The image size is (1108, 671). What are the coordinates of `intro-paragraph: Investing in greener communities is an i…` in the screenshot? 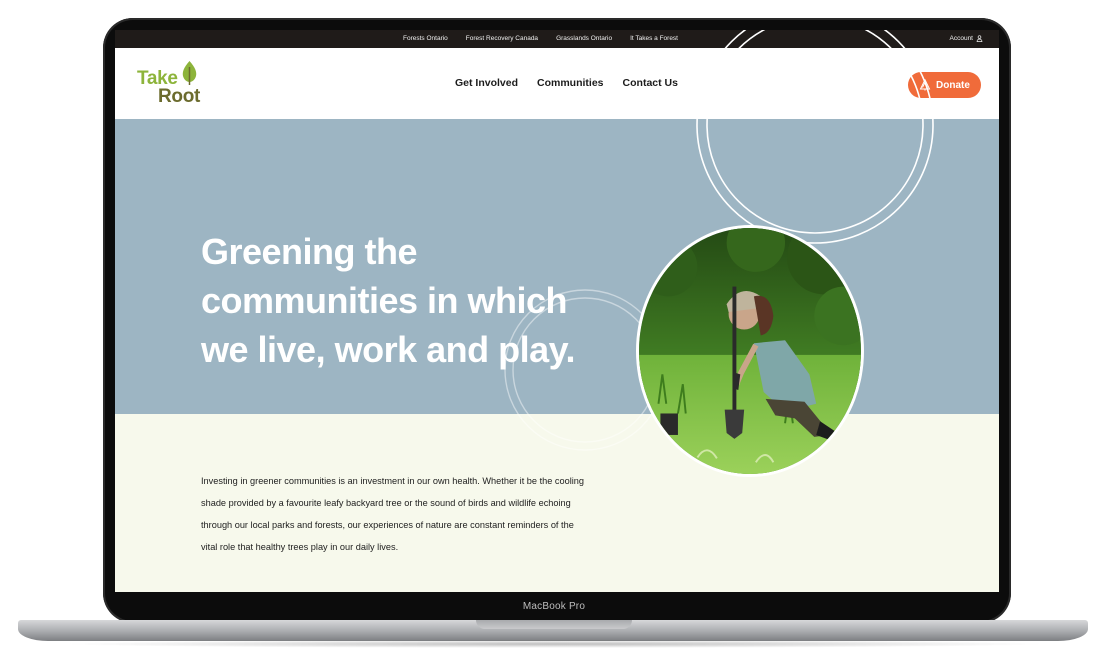 It's located at (393, 514).